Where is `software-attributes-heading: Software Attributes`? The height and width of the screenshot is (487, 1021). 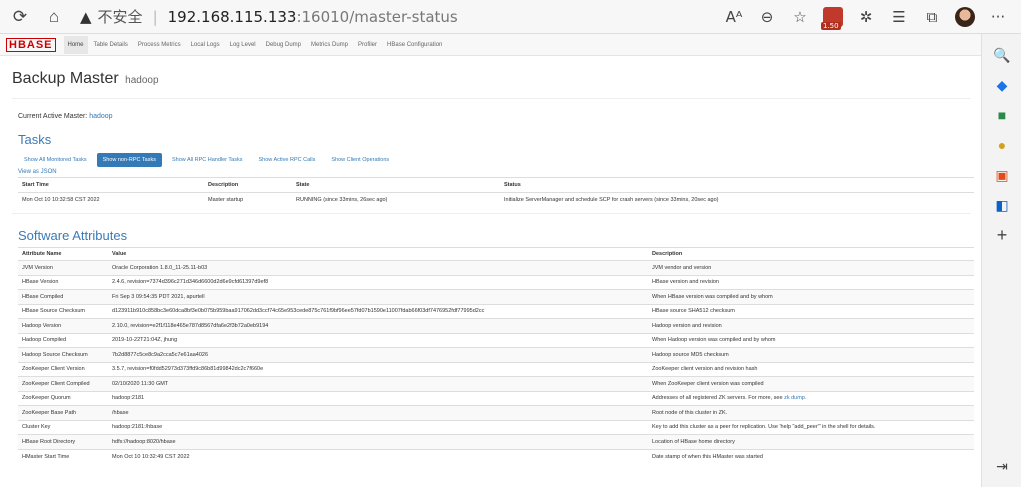 software-attributes-heading: Software Attributes is located at coordinates (73, 235).